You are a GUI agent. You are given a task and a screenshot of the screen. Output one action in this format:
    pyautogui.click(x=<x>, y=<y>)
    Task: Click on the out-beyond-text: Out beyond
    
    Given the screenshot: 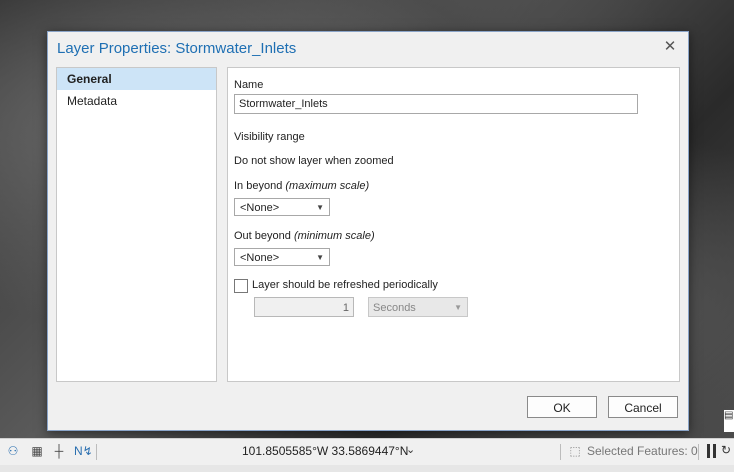 What is the action you would take?
    pyautogui.click(x=262, y=236)
    